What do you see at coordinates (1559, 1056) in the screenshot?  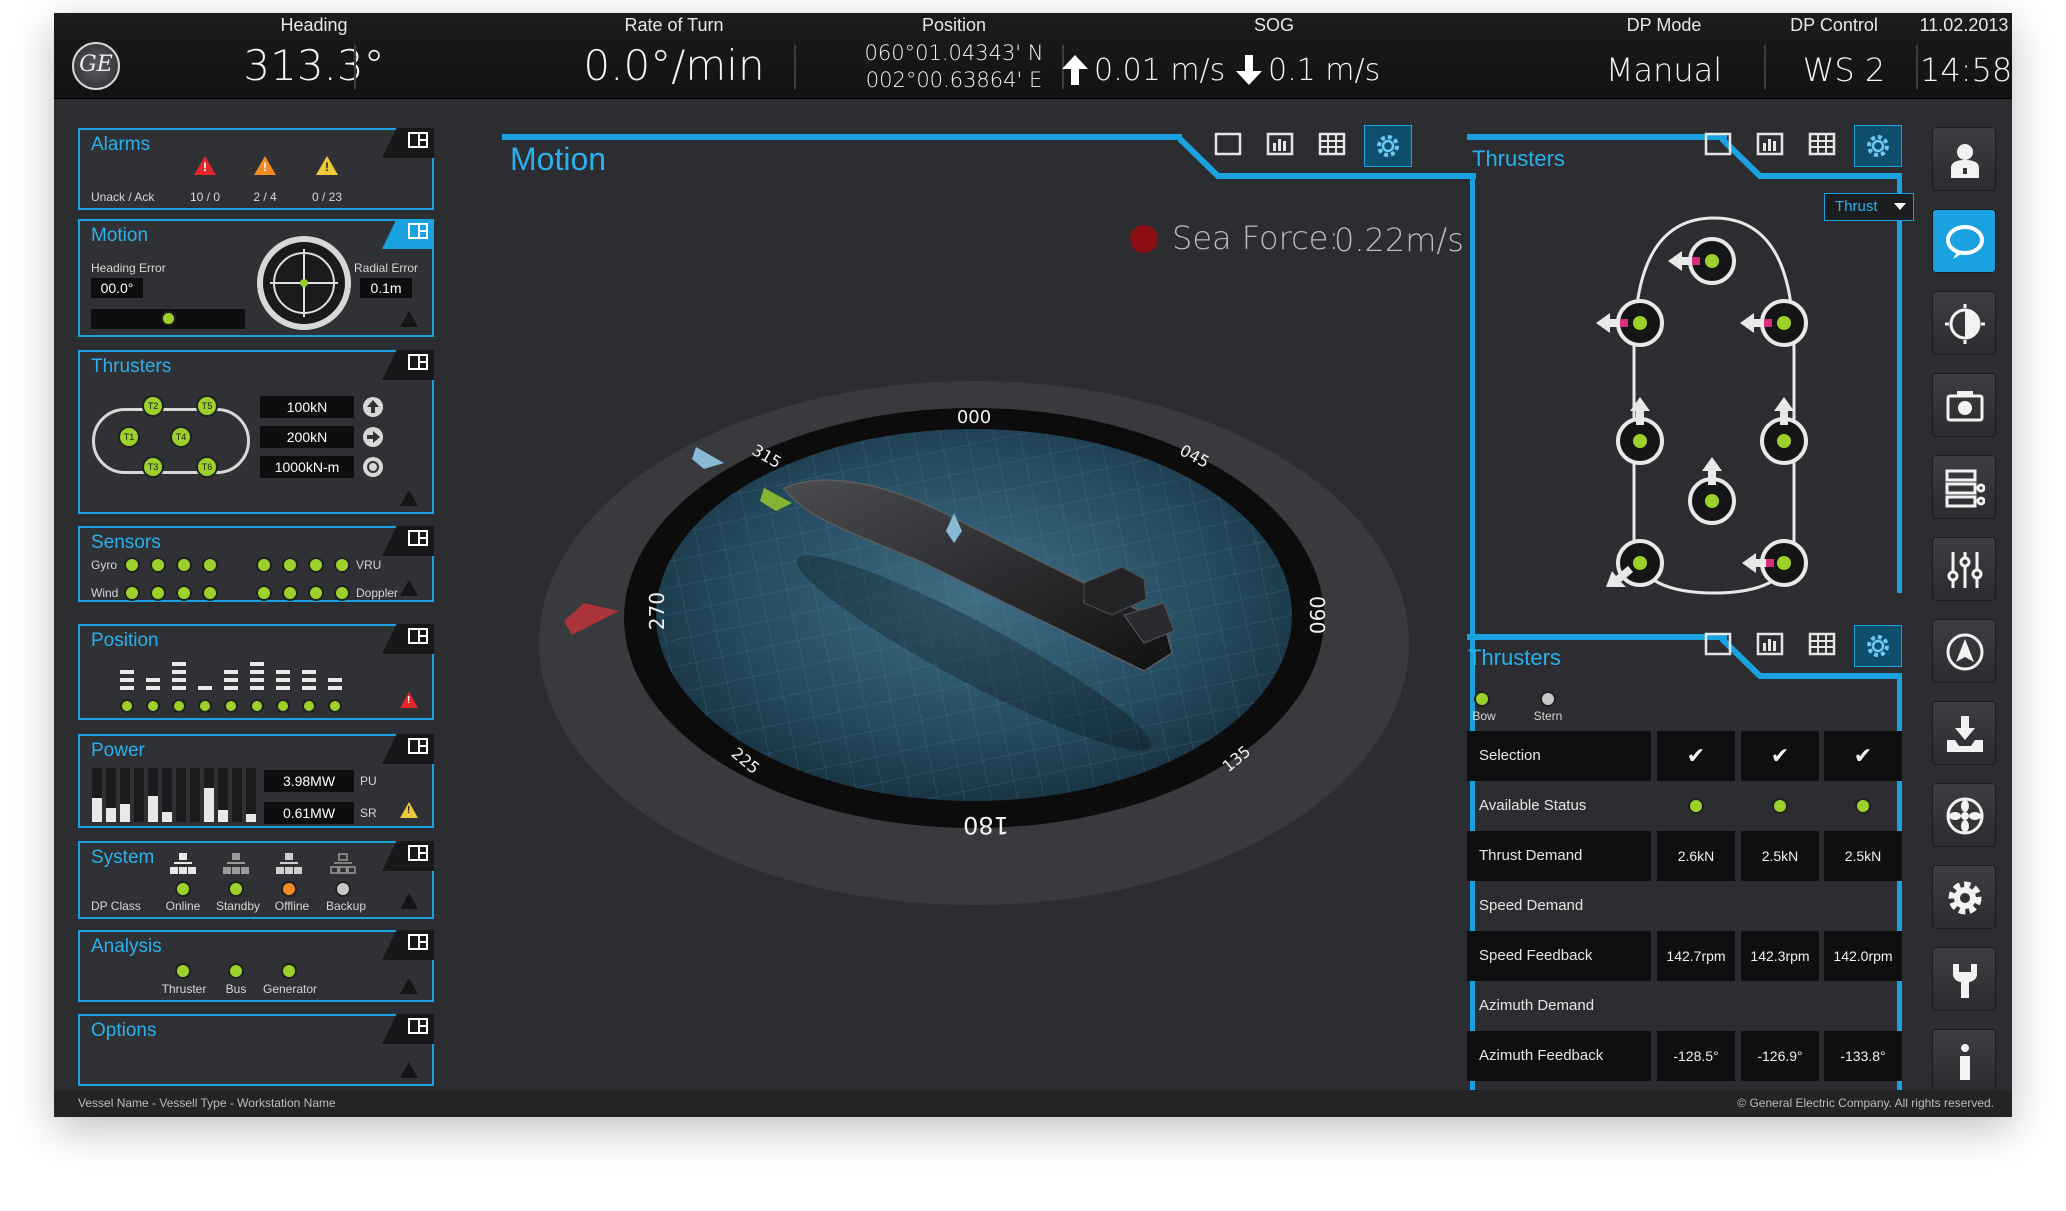 I see `row-label: Azimuth Feedback` at bounding box center [1559, 1056].